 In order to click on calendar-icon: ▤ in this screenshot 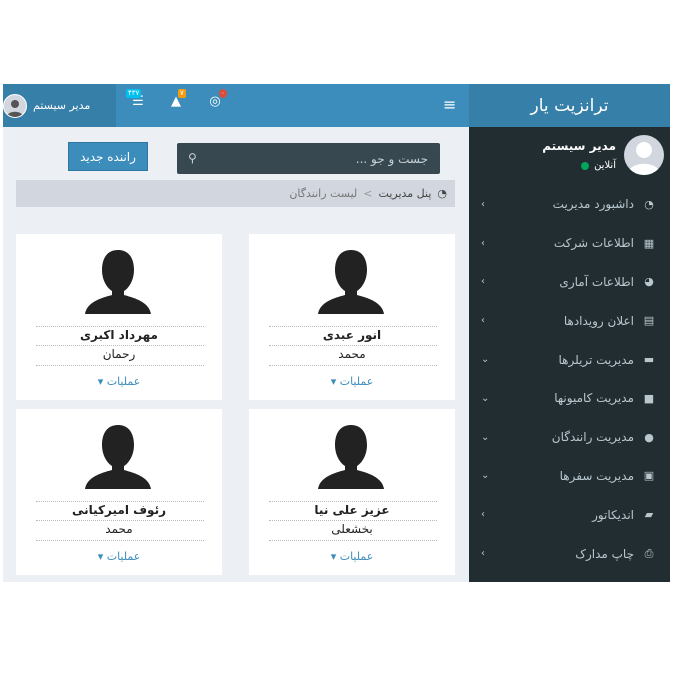, I will do `click(649, 321)`.